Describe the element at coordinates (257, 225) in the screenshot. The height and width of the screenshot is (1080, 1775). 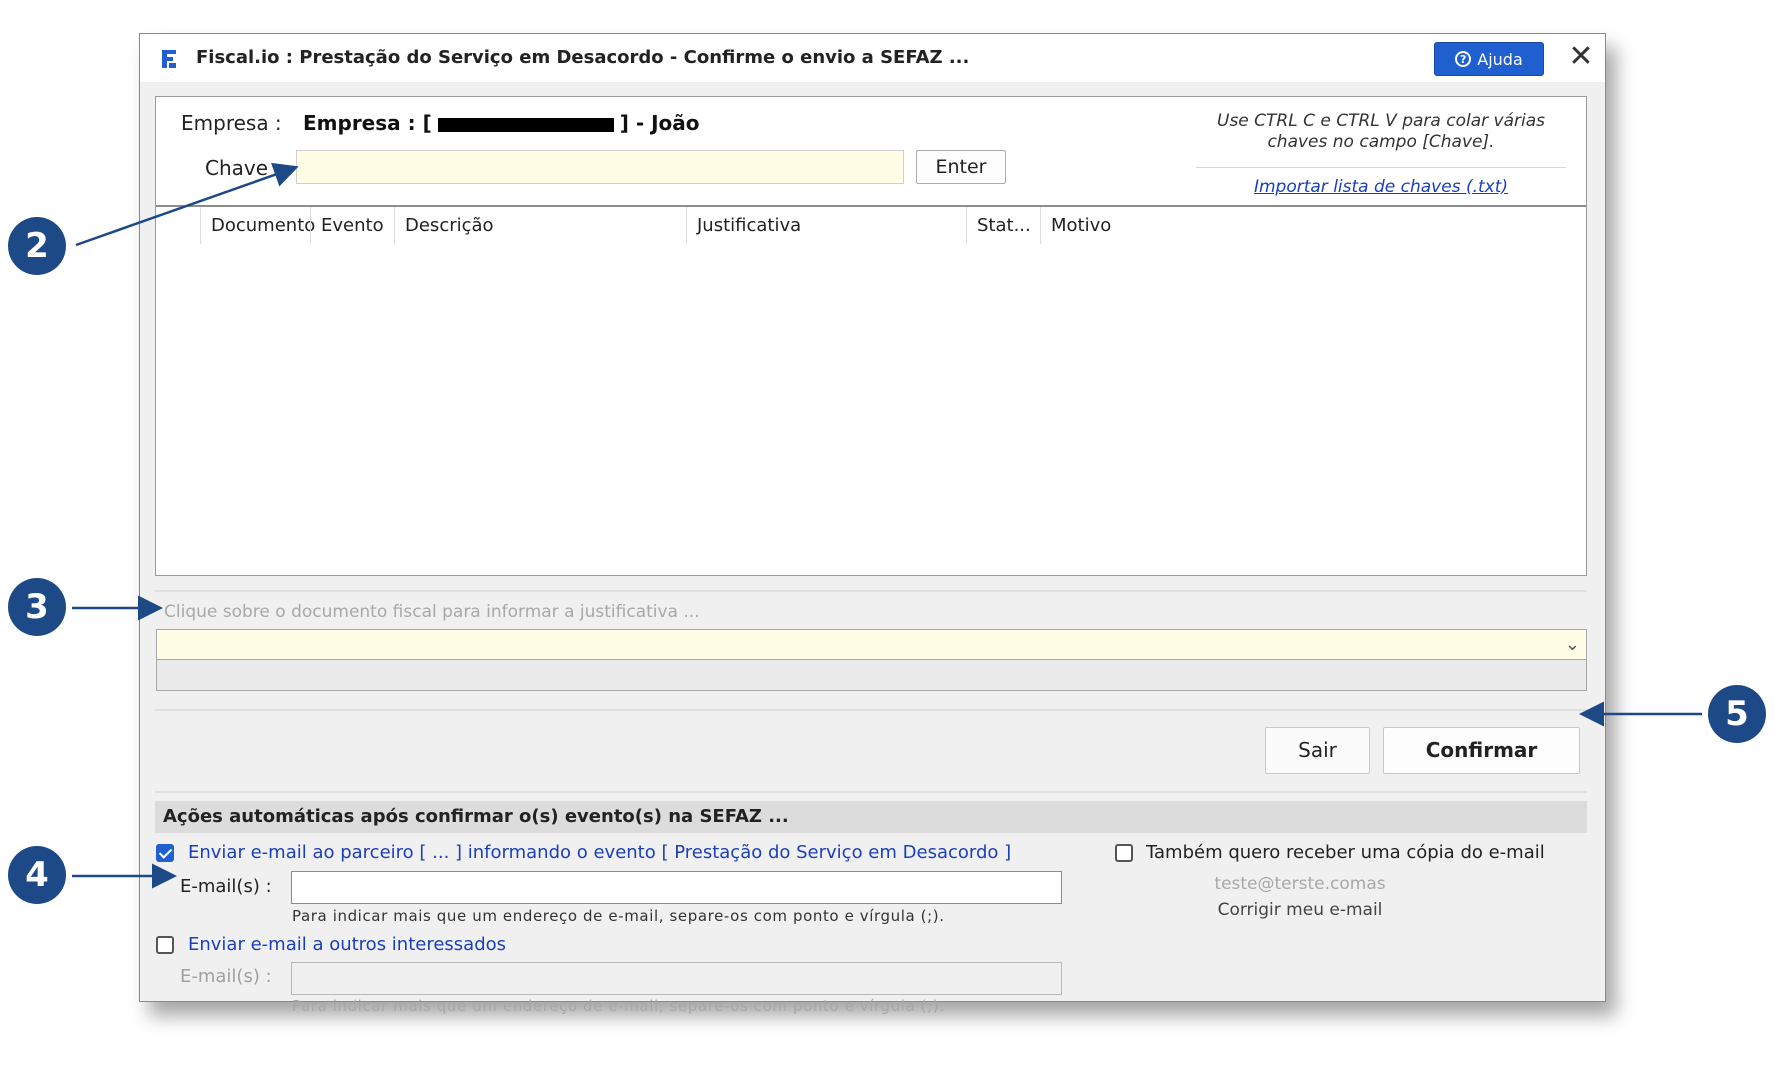
I see `column-header-documento: Documento` at that location.